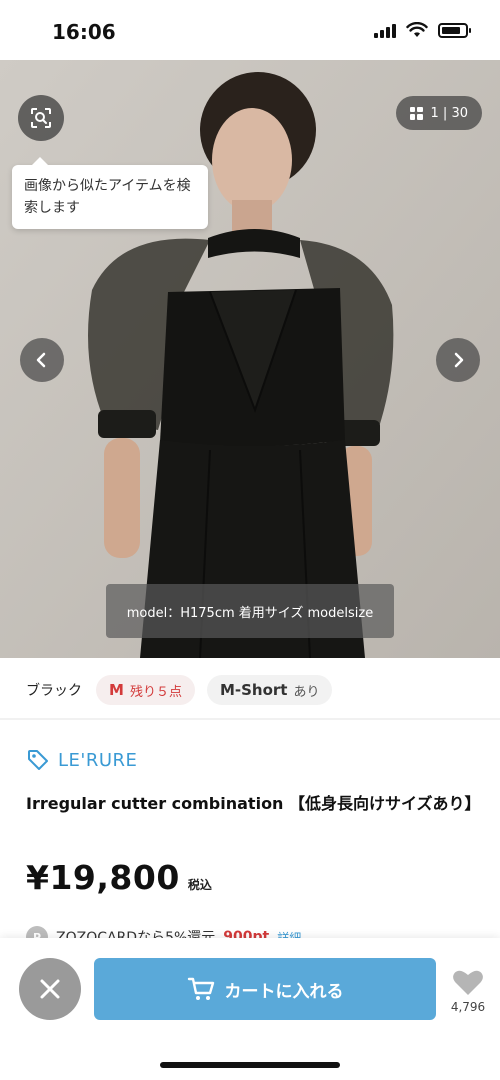  I want to click on variant-row: ブラック M 残り５点 M-Short あり, so click(179, 690).